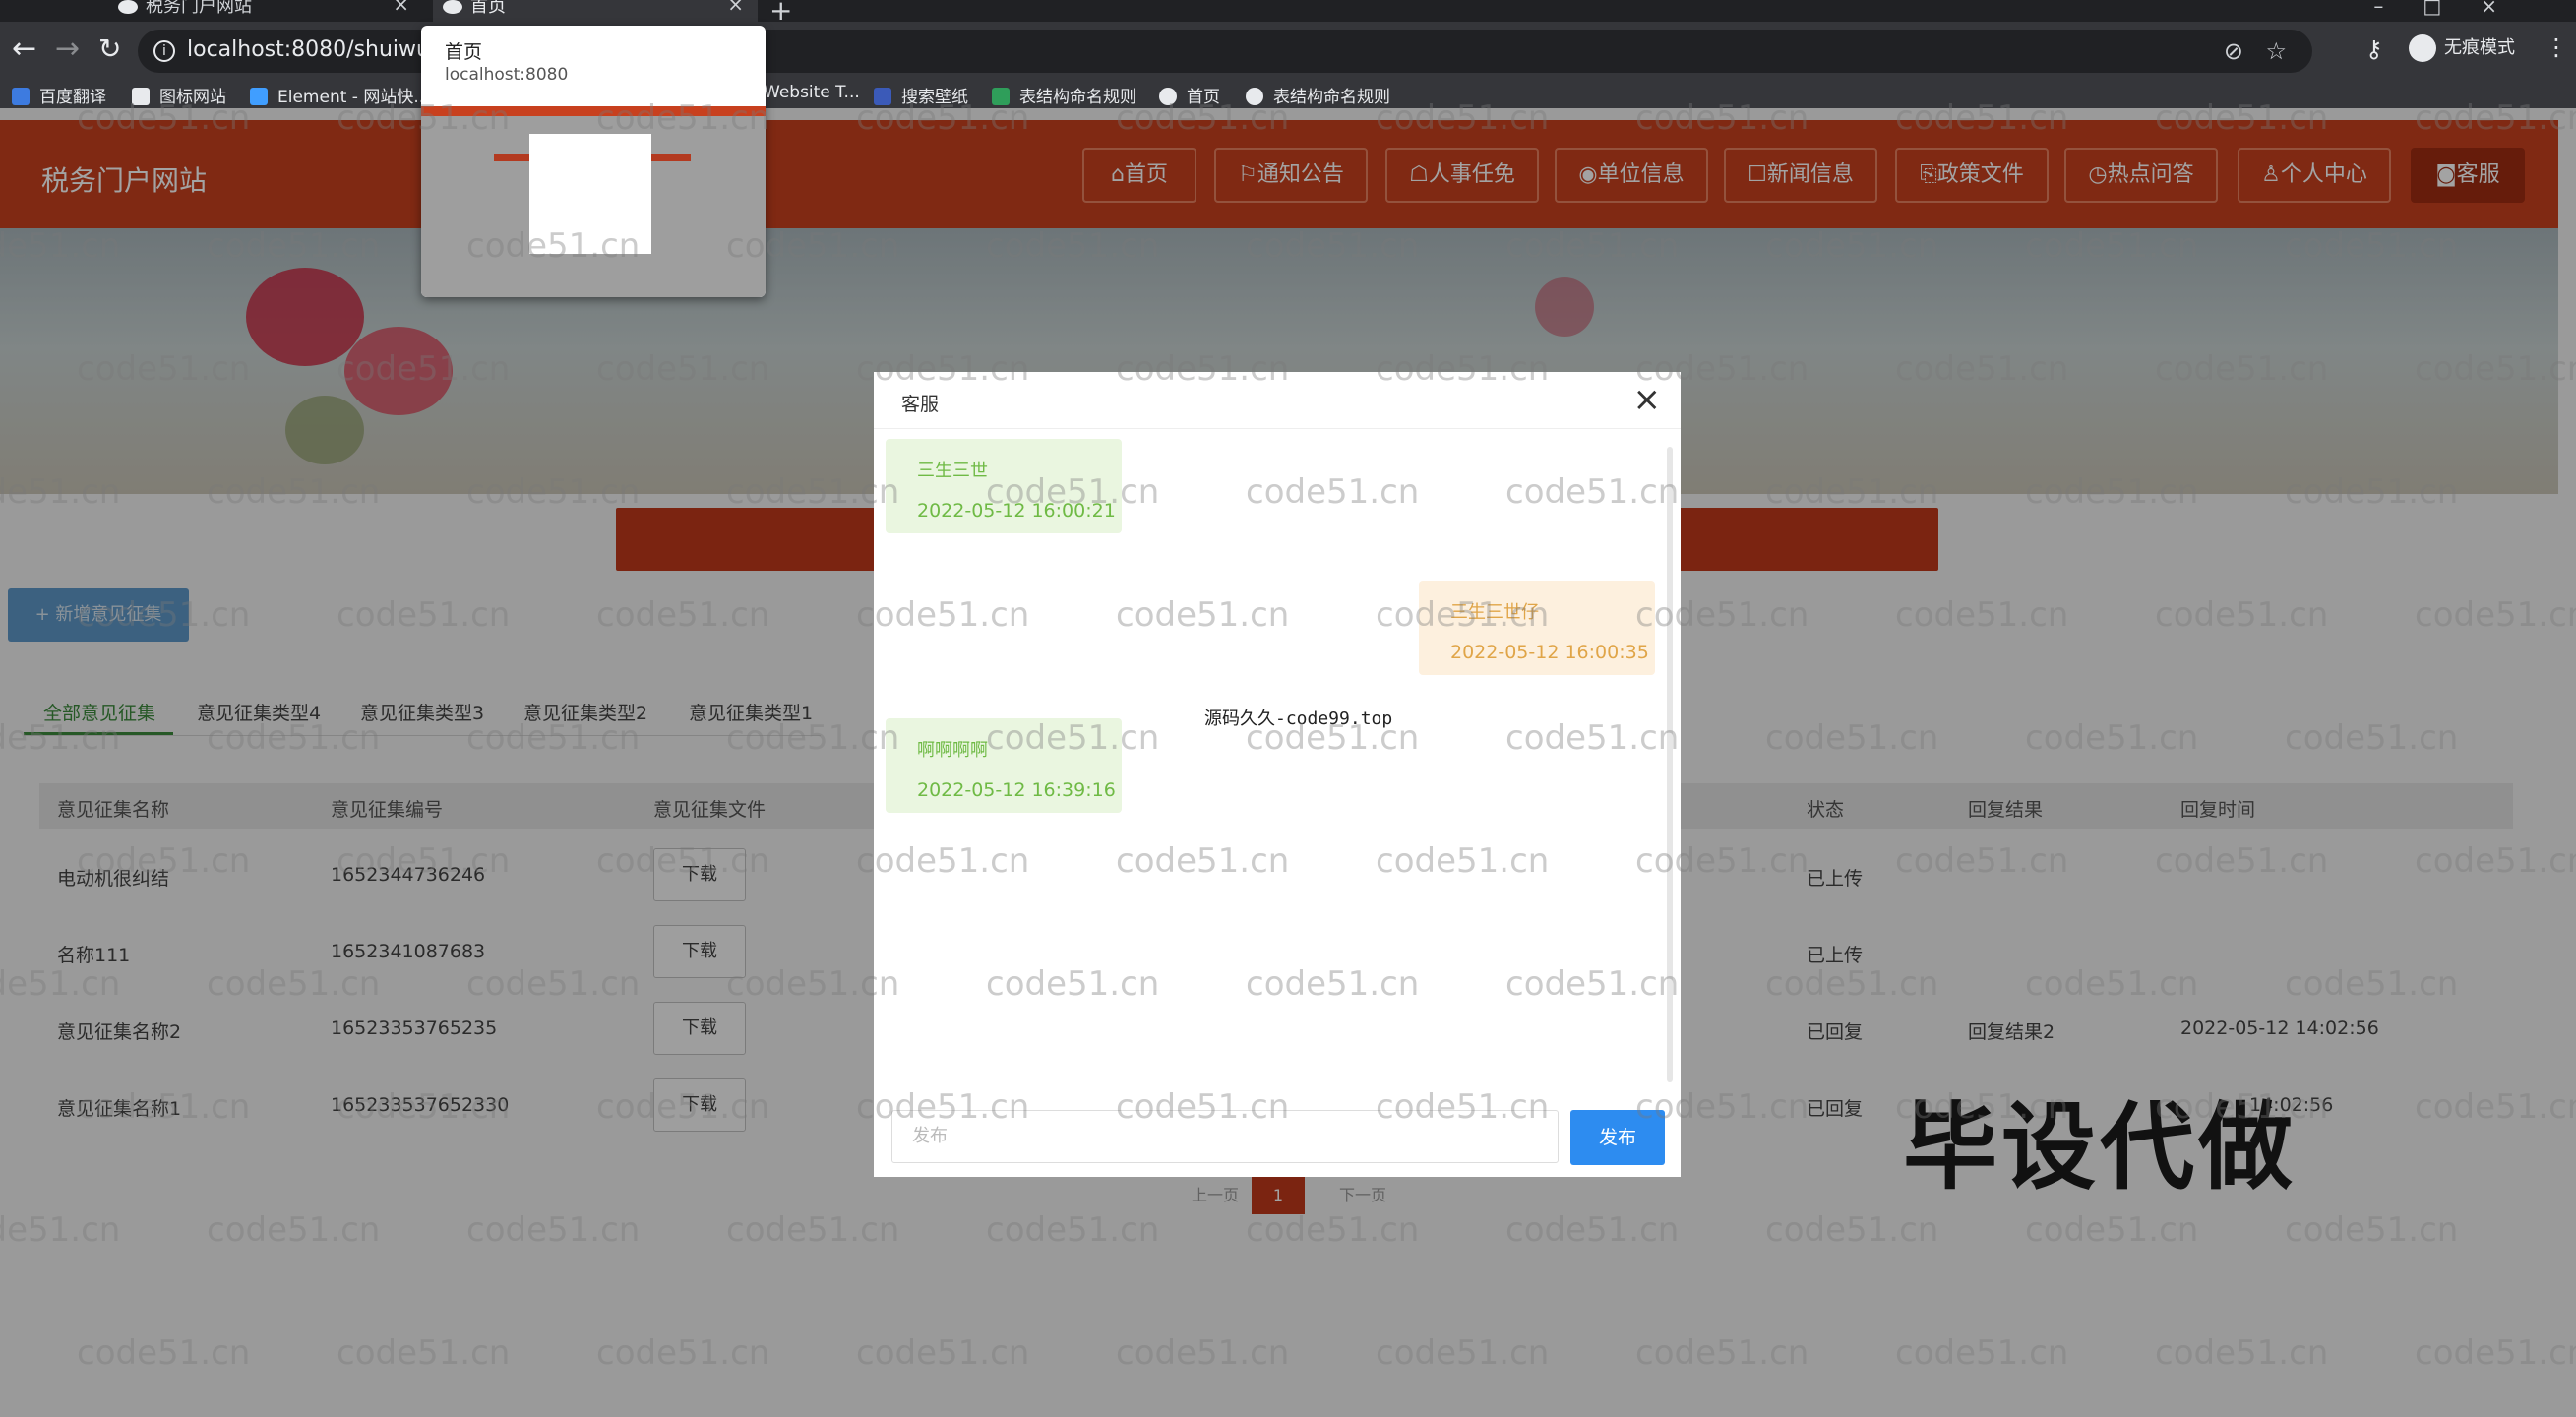 This screenshot has height=1417, width=2576. Describe the element at coordinates (1001, 96) in the screenshot. I see `sheet-icon` at that location.